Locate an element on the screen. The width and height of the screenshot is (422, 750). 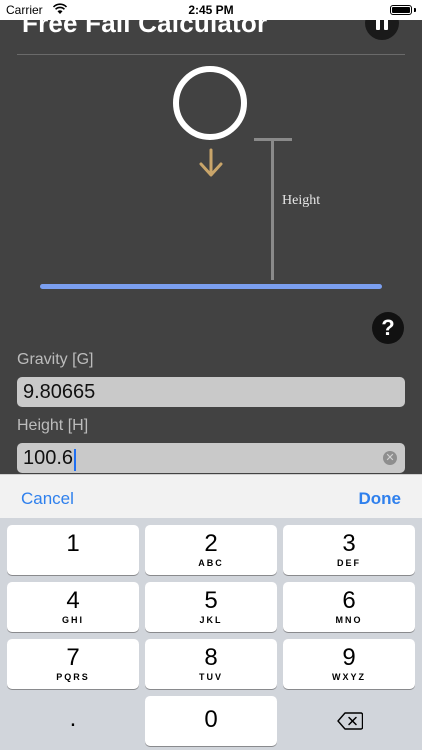
gravity-value: 9.80665 is located at coordinates (59, 392).